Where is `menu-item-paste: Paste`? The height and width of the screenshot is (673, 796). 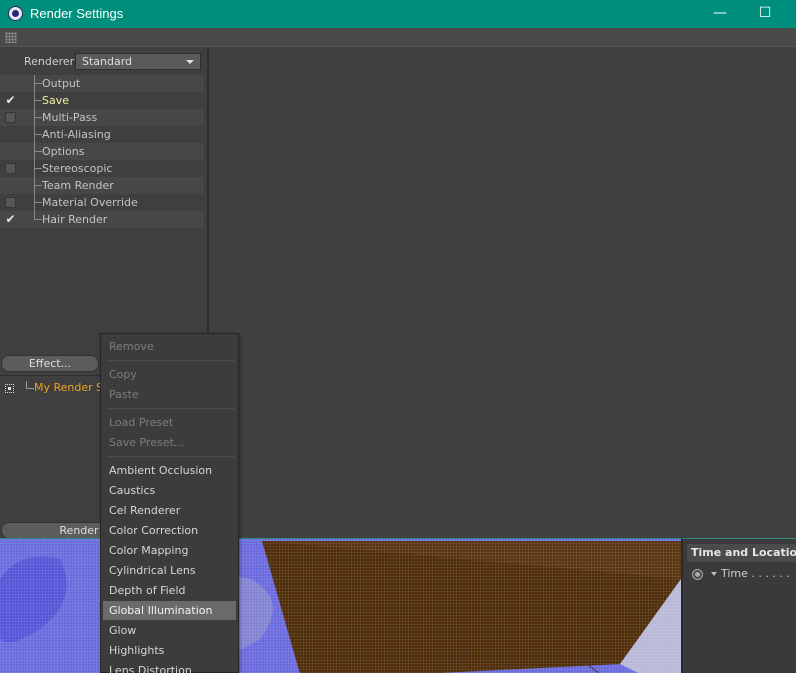 menu-item-paste: Paste is located at coordinates (169, 394).